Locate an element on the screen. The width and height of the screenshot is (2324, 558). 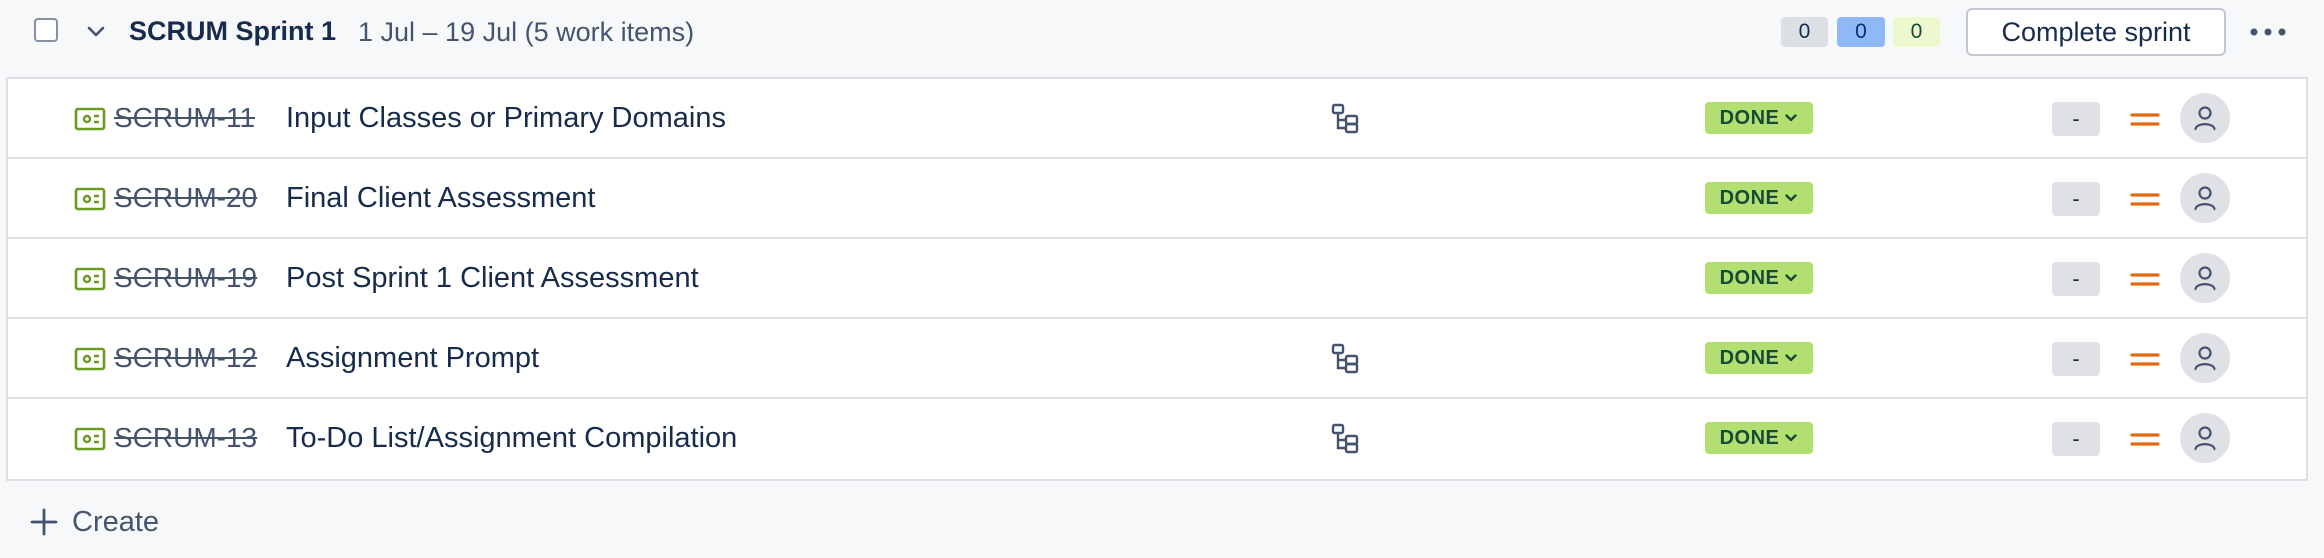
collapse-chevron-icon is located at coordinates (96, 32).